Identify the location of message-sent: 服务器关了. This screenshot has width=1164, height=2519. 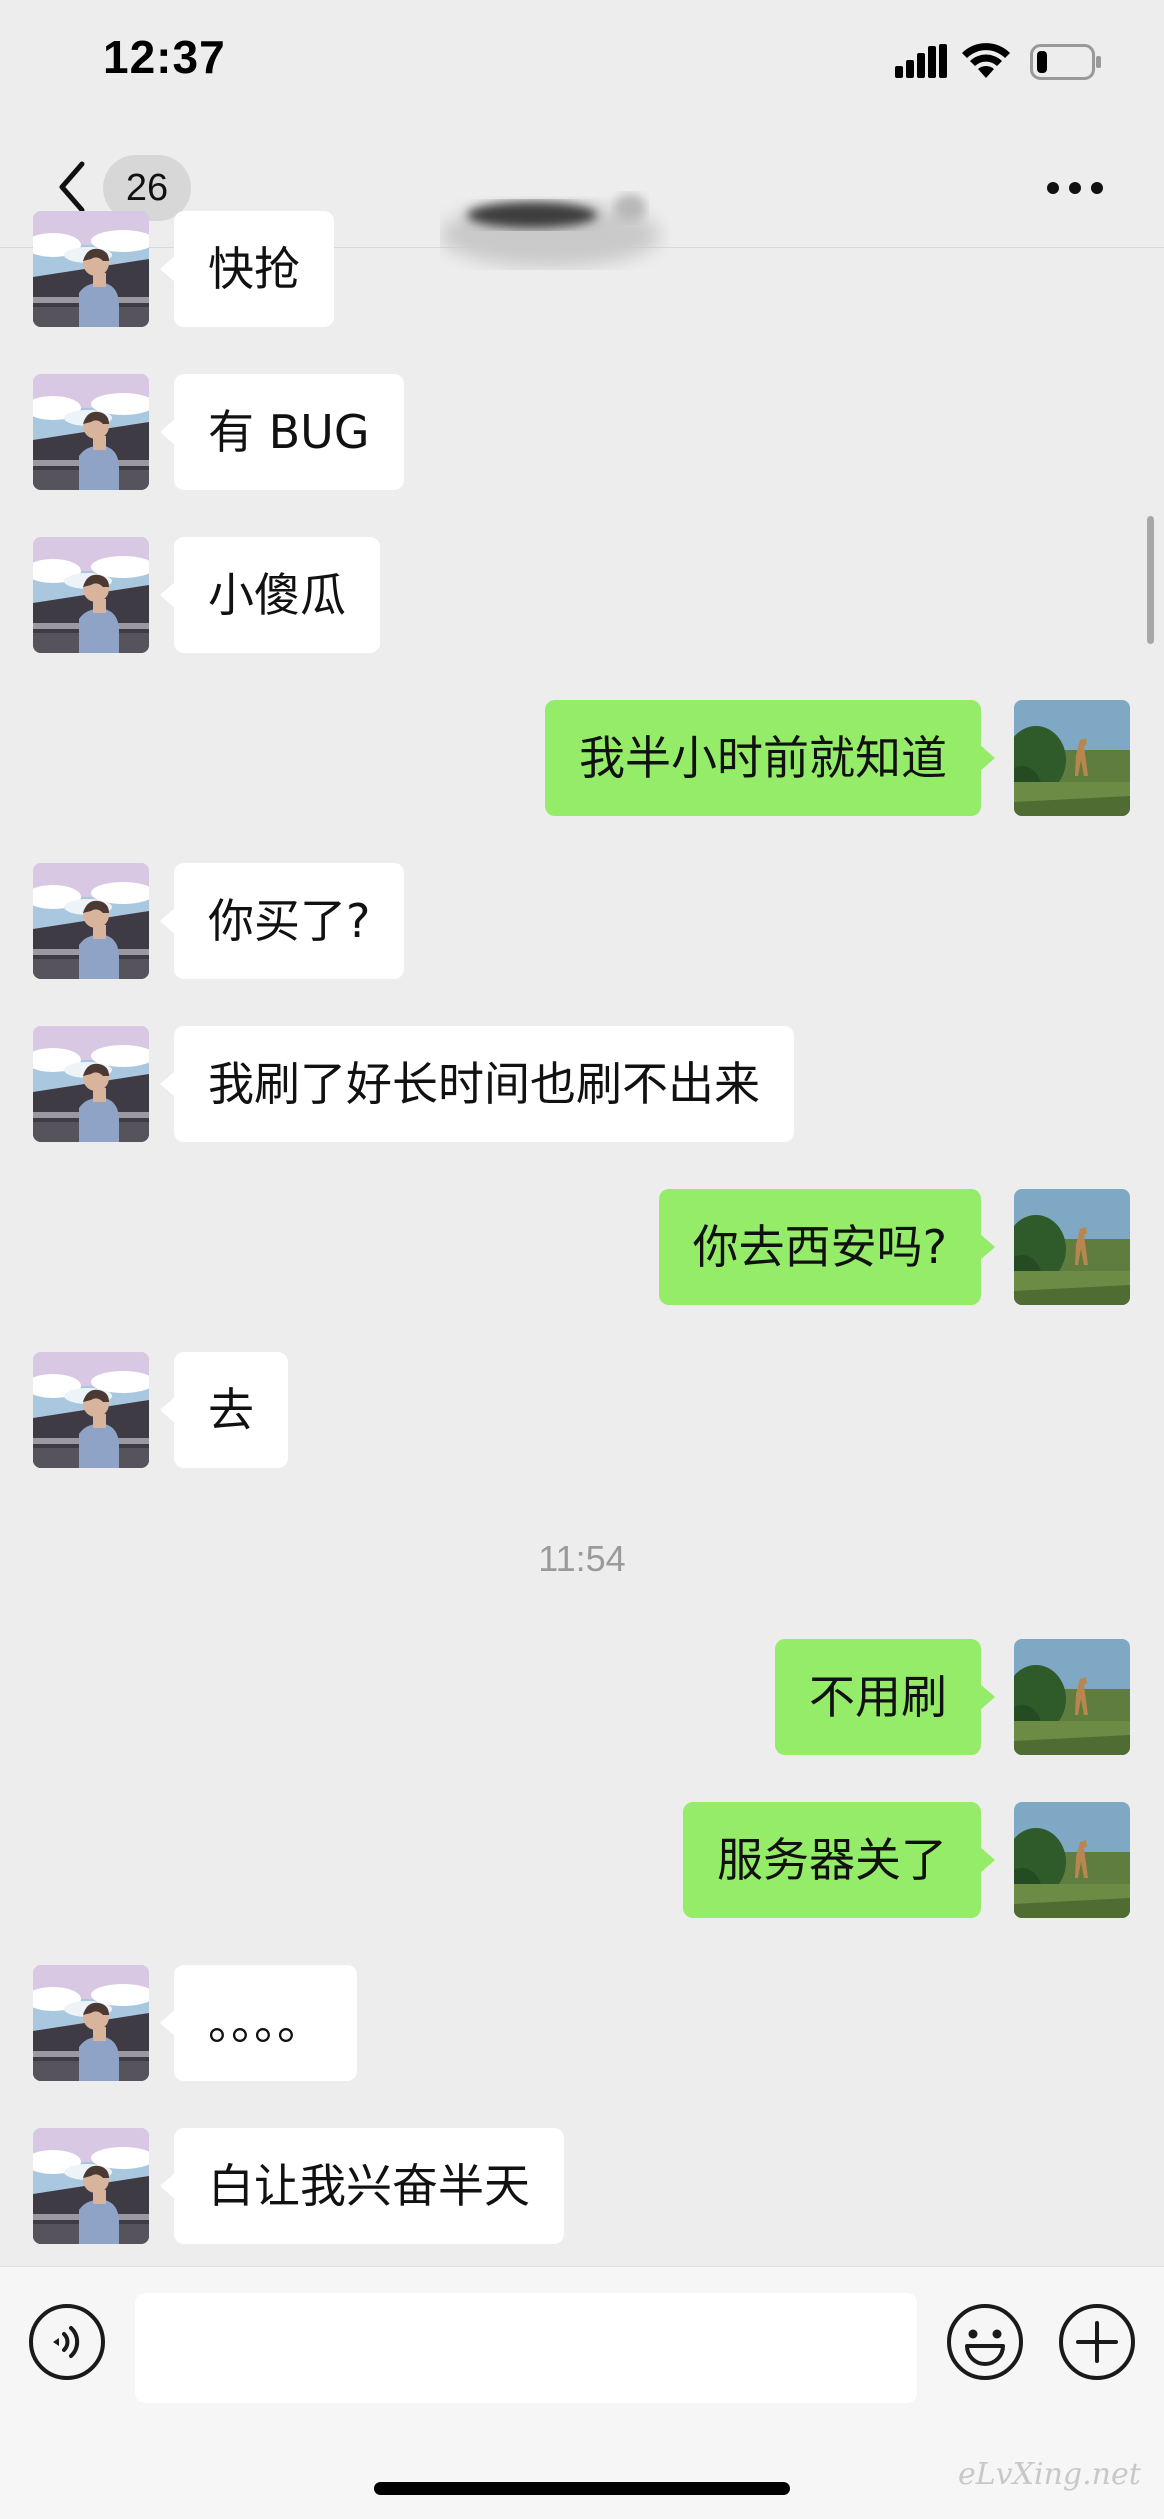
(582, 1860).